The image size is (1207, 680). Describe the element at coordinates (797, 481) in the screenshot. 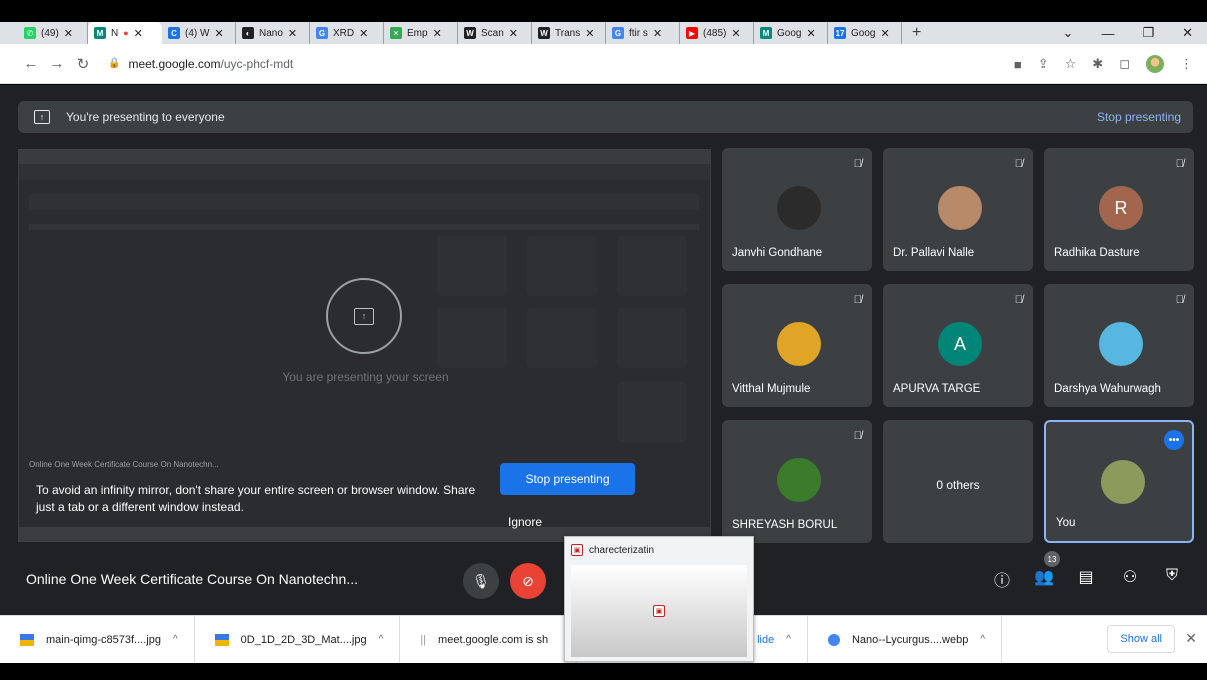

I see `participant-tile: 🎙̸ SHREYASH BORUL` at that location.